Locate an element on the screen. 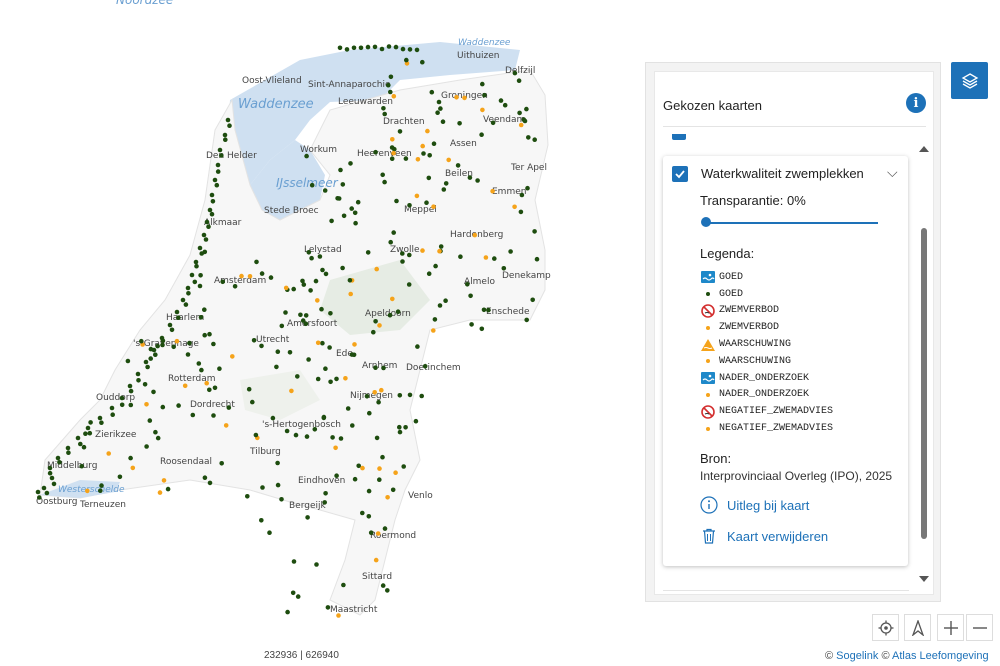  scroll-up-arrow is located at coordinates (924, 149).